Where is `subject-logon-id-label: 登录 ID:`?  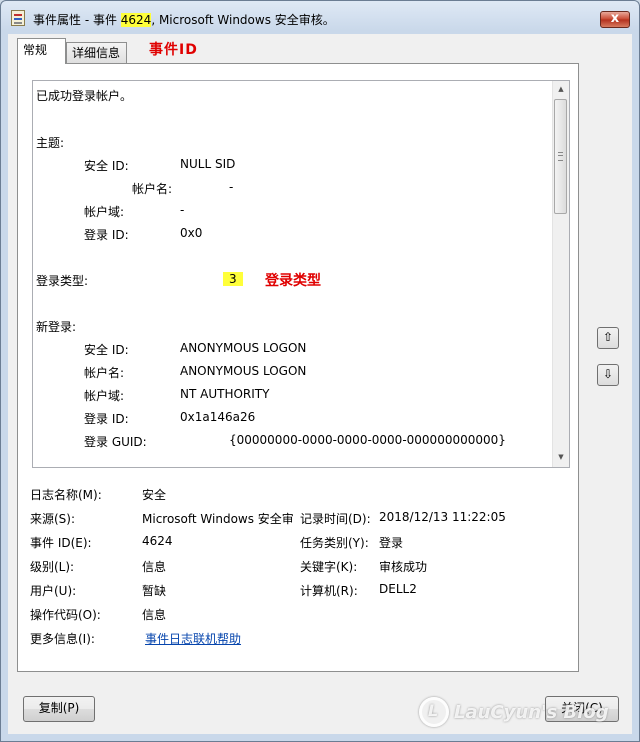 subject-logon-id-label: 登录 ID: is located at coordinates (106, 235).